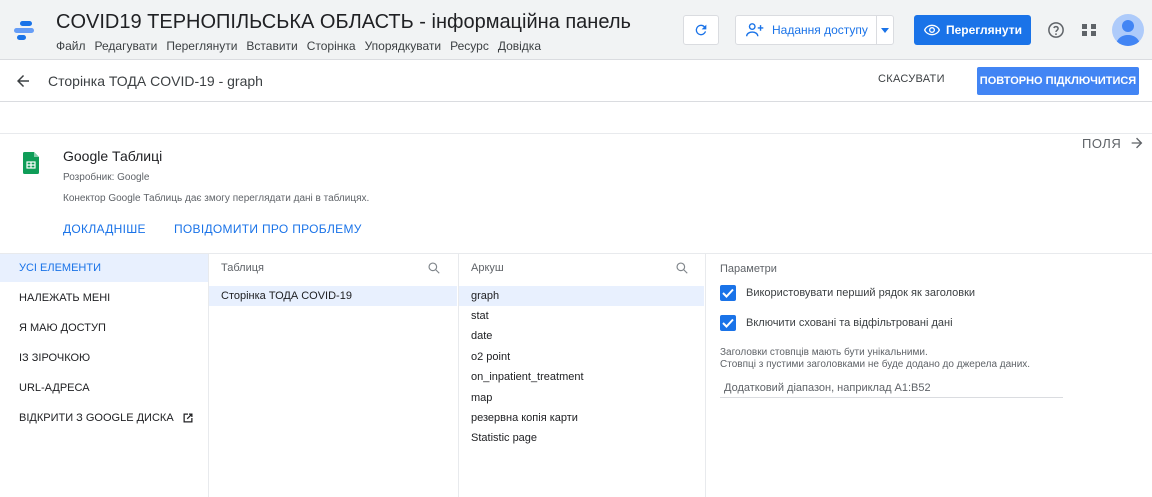 This screenshot has width=1152, height=497. Describe the element at coordinates (31, 163) in the screenshot. I see `google-sheets-icon` at that location.